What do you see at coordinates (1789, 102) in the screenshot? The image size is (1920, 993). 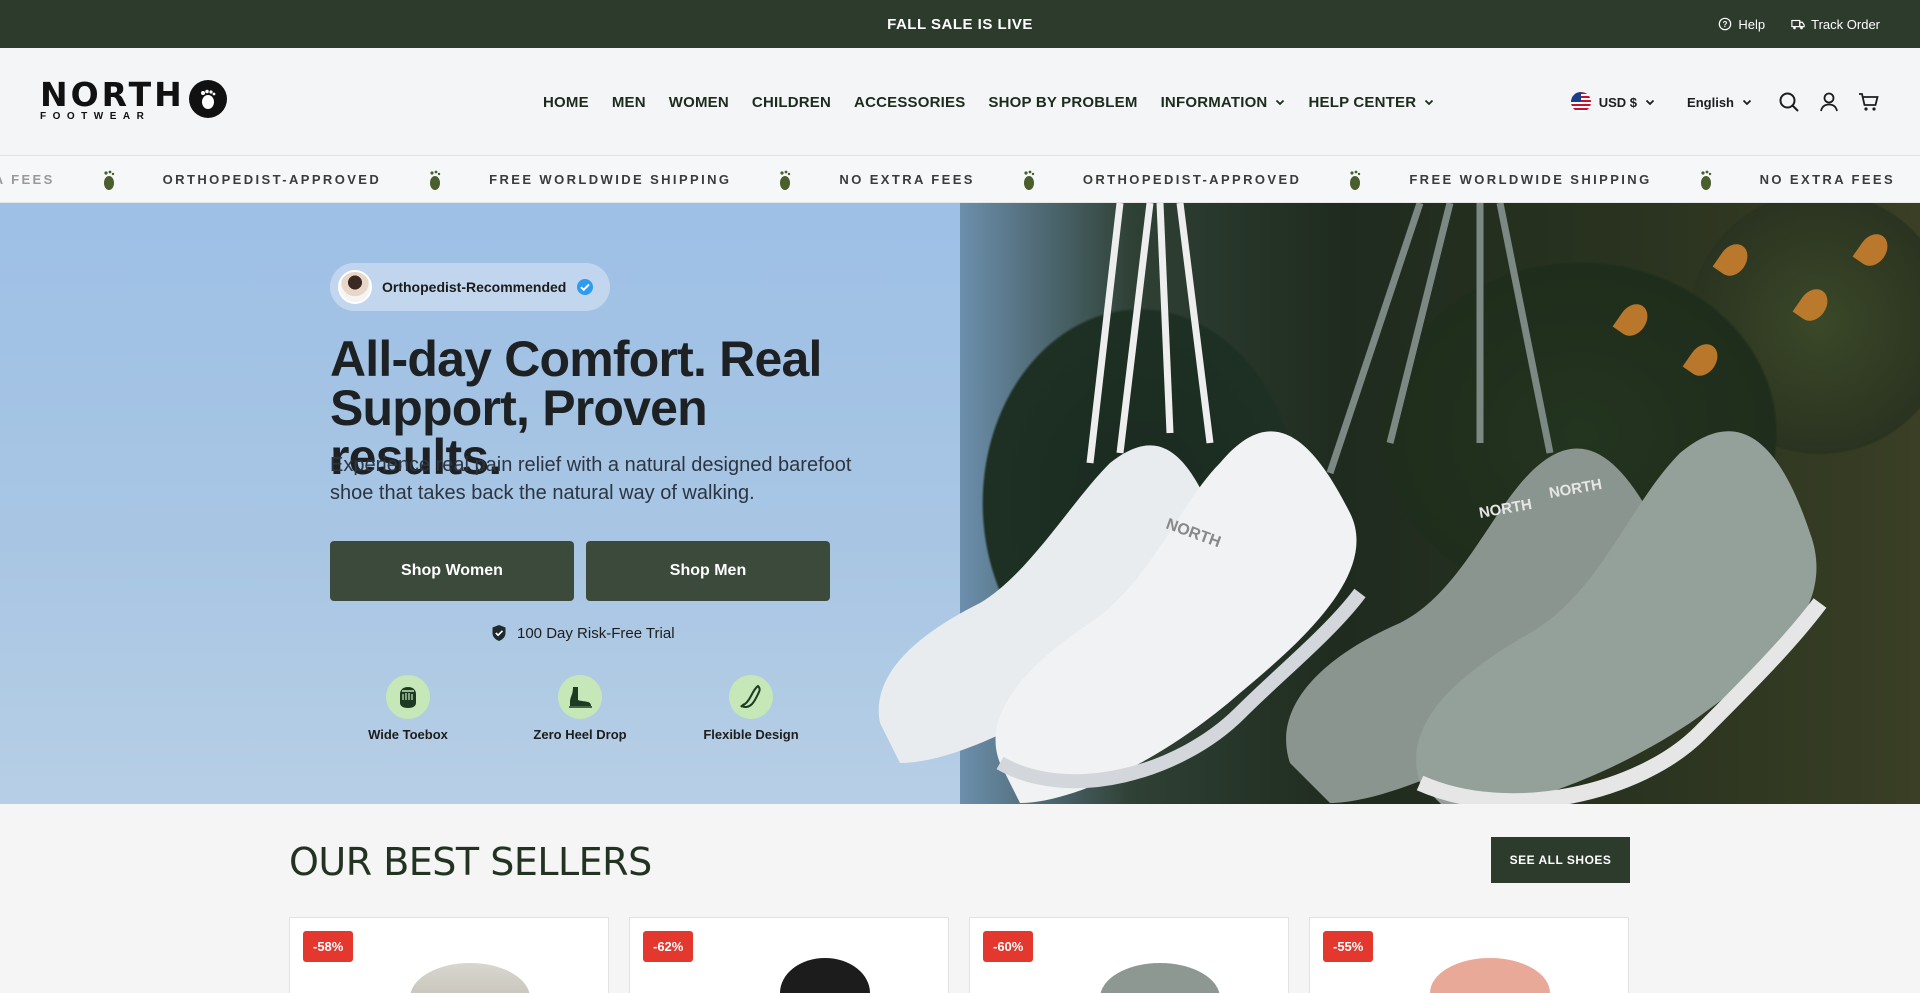 I see `search-icon` at bounding box center [1789, 102].